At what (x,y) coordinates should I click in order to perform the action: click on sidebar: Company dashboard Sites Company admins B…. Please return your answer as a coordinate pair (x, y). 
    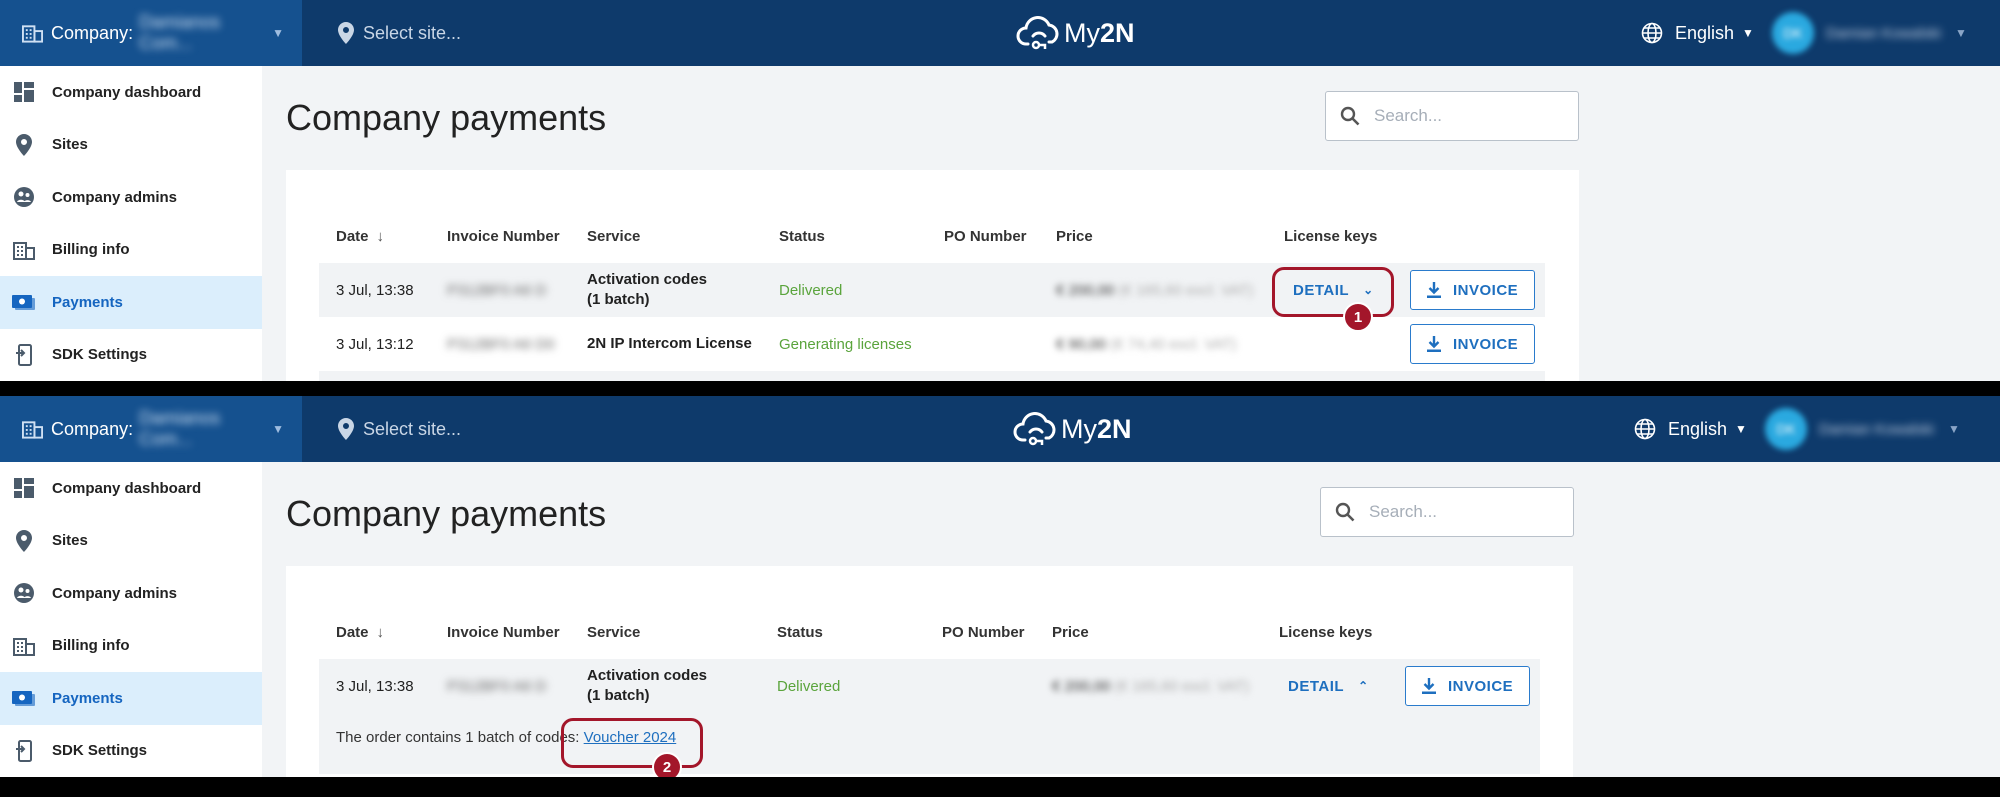
    Looking at the image, I should click on (131, 223).